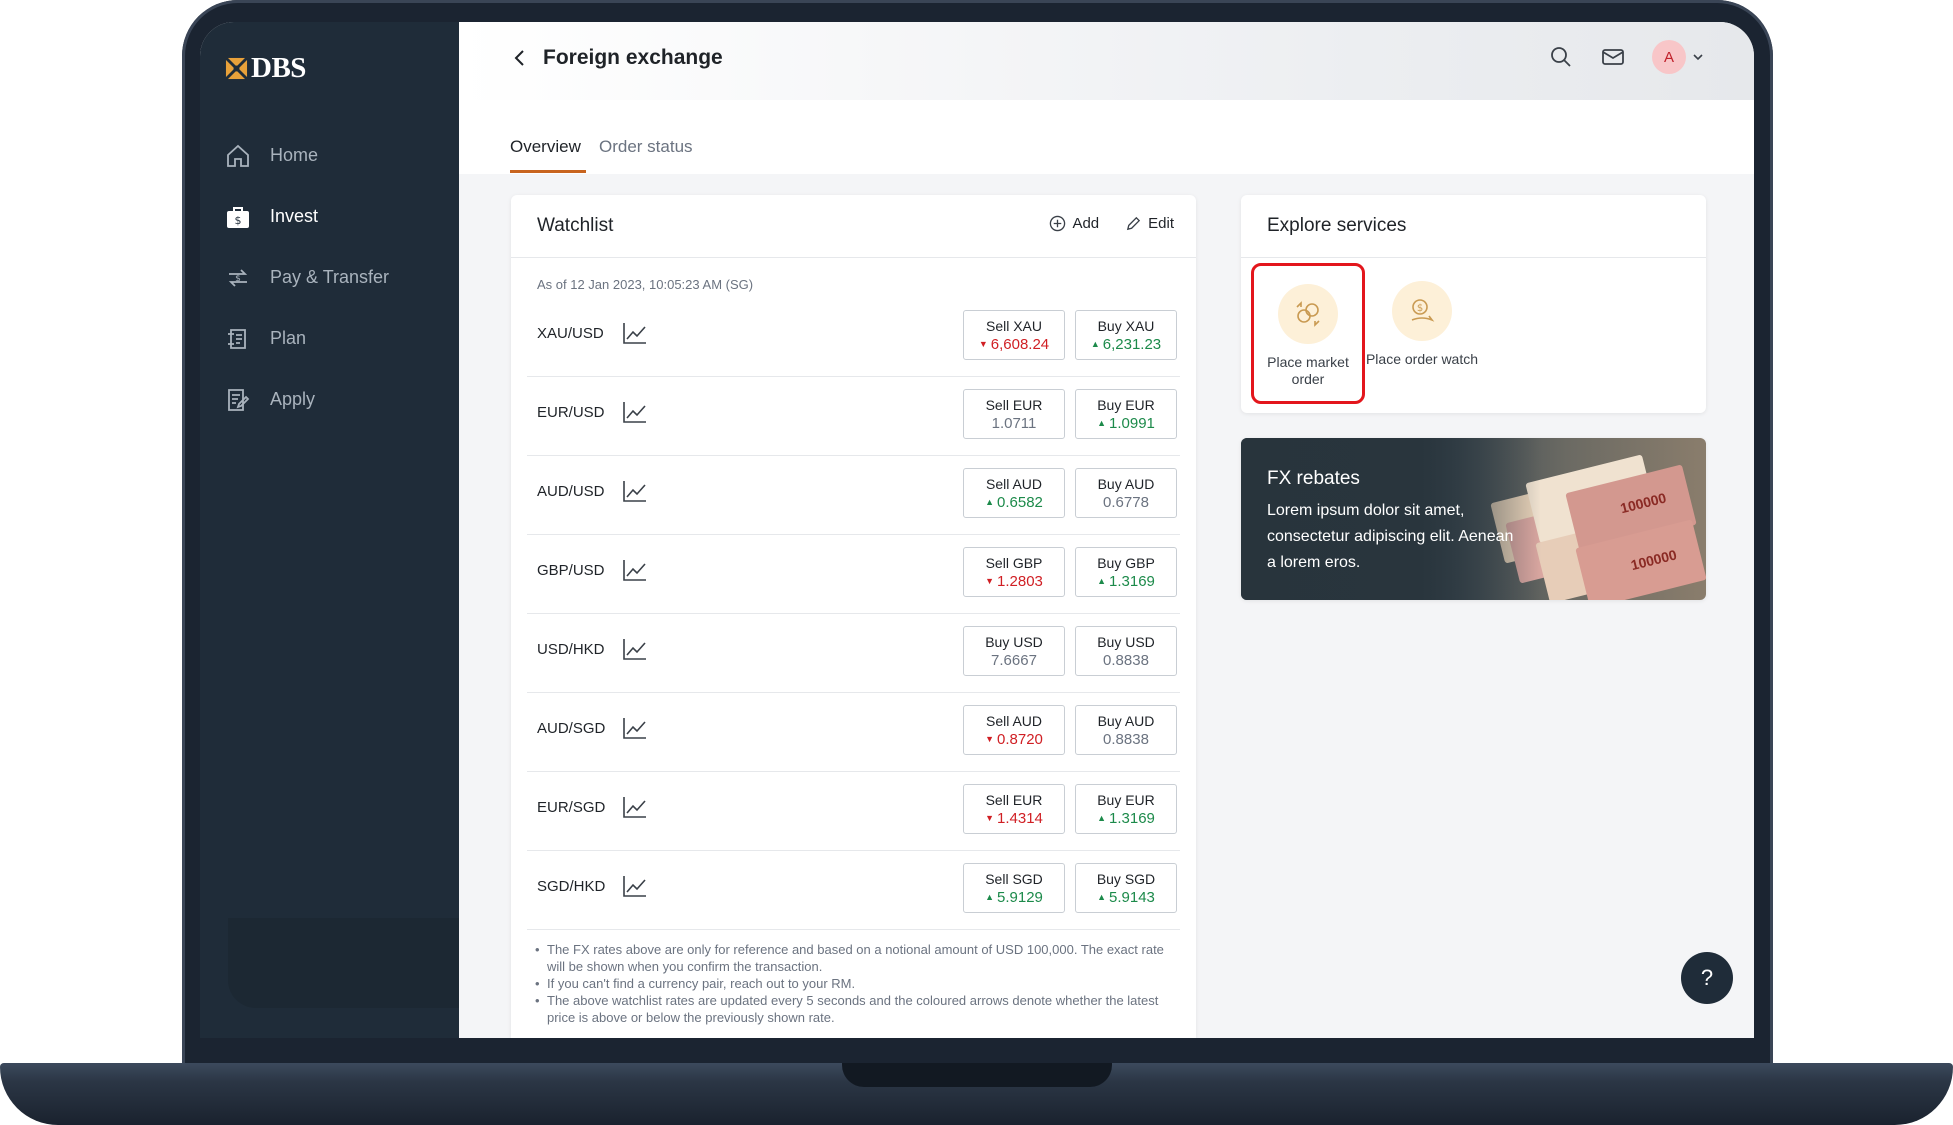 This screenshot has width=1953, height=1125. Describe the element at coordinates (265, 68) in the screenshot. I see `dbs-logo: DBS` at that location.